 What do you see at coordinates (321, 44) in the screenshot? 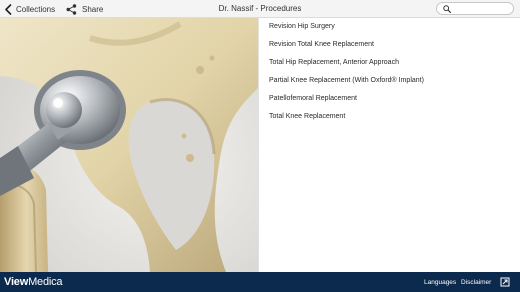
I see `procedure-item-revision-total-knee-replacement: Revision Total Knee Replacement` at bounding box center [321, 44].